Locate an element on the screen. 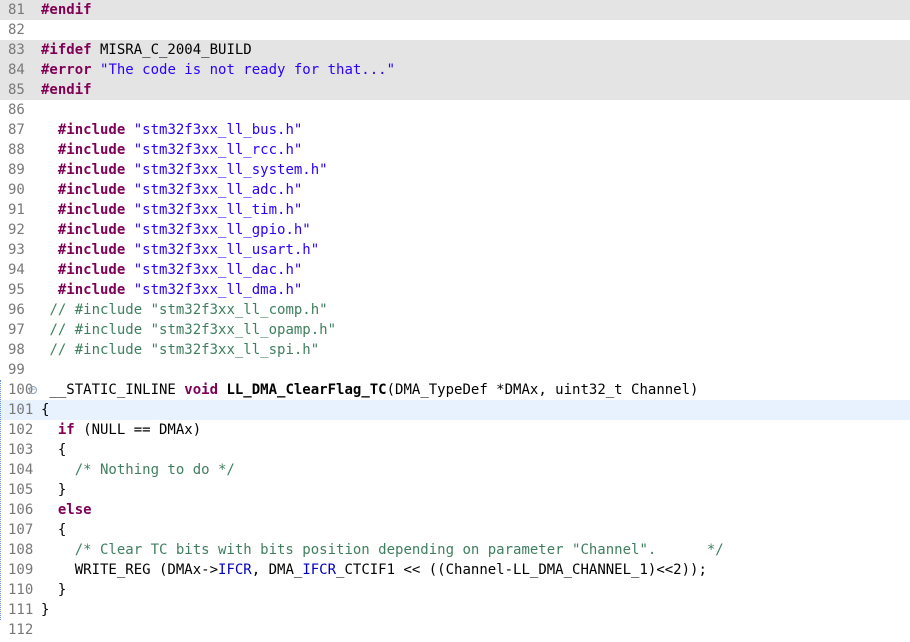  code-line: 106 else is located at coordinates (455, 510).